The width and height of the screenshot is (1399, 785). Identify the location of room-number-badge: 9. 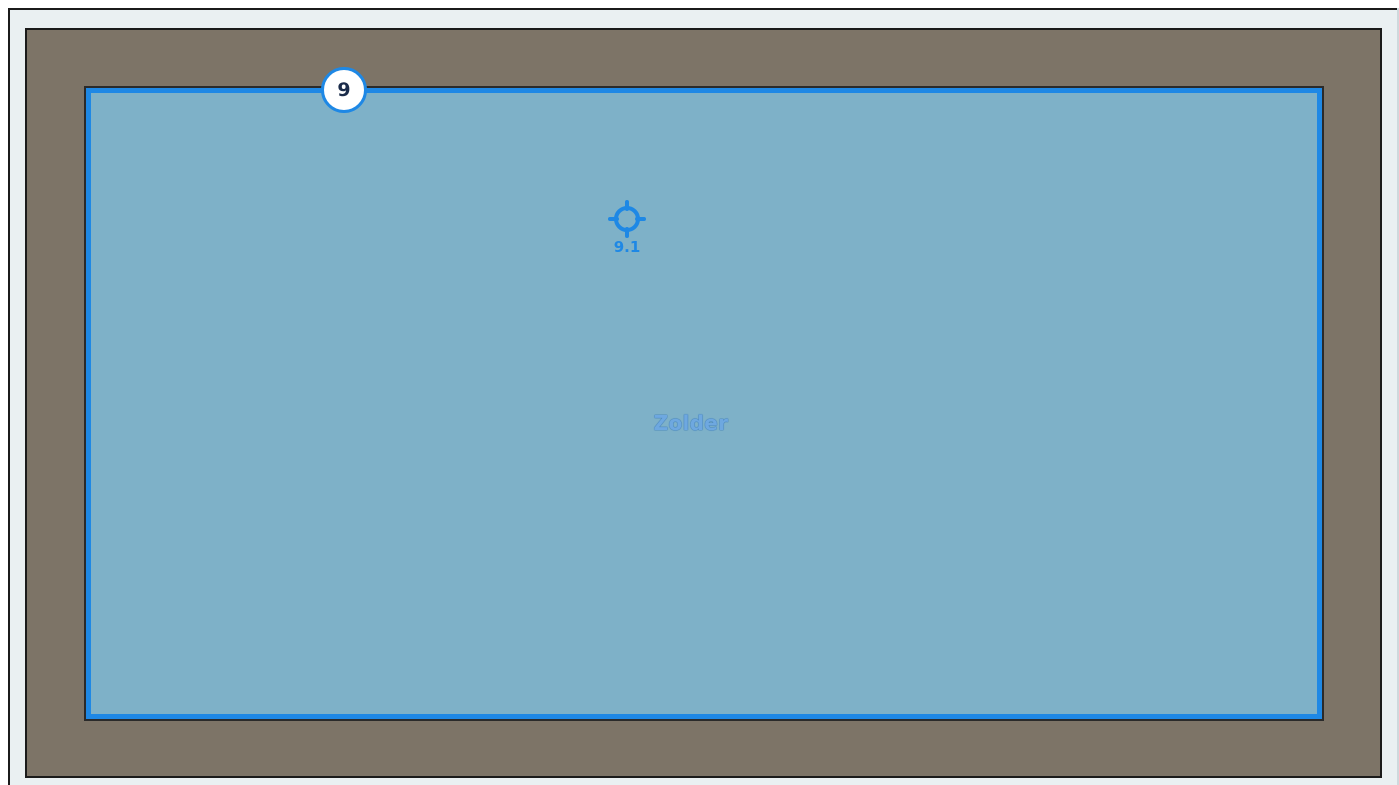
(344, 90).